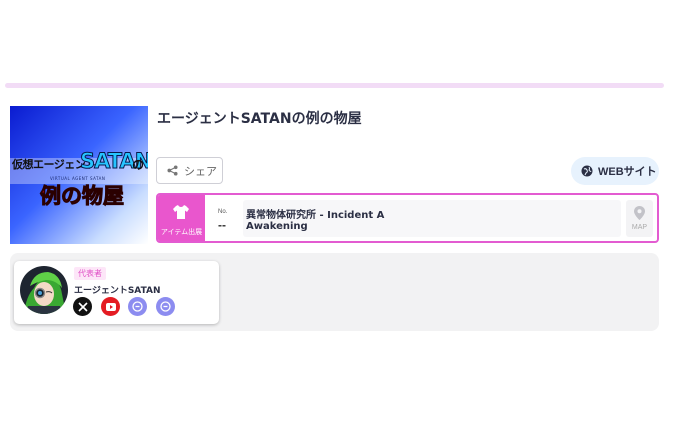  Describe the element at coordinates (172, 170) in the screenshot. I see `share-icon` at that location.